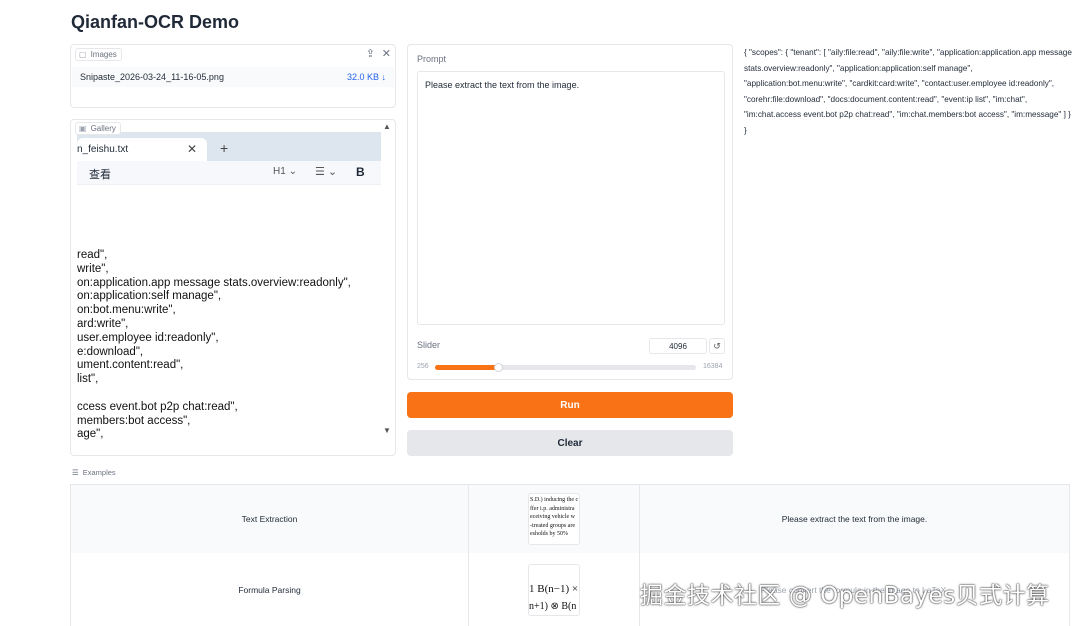 The height and width of the screenshot is (626, 1080). What do you see at coordinates (554, 500) in the screenshot?
I see `thumbnail-text-line: S.D.) inducing the c` at bounding box center [554, 500].